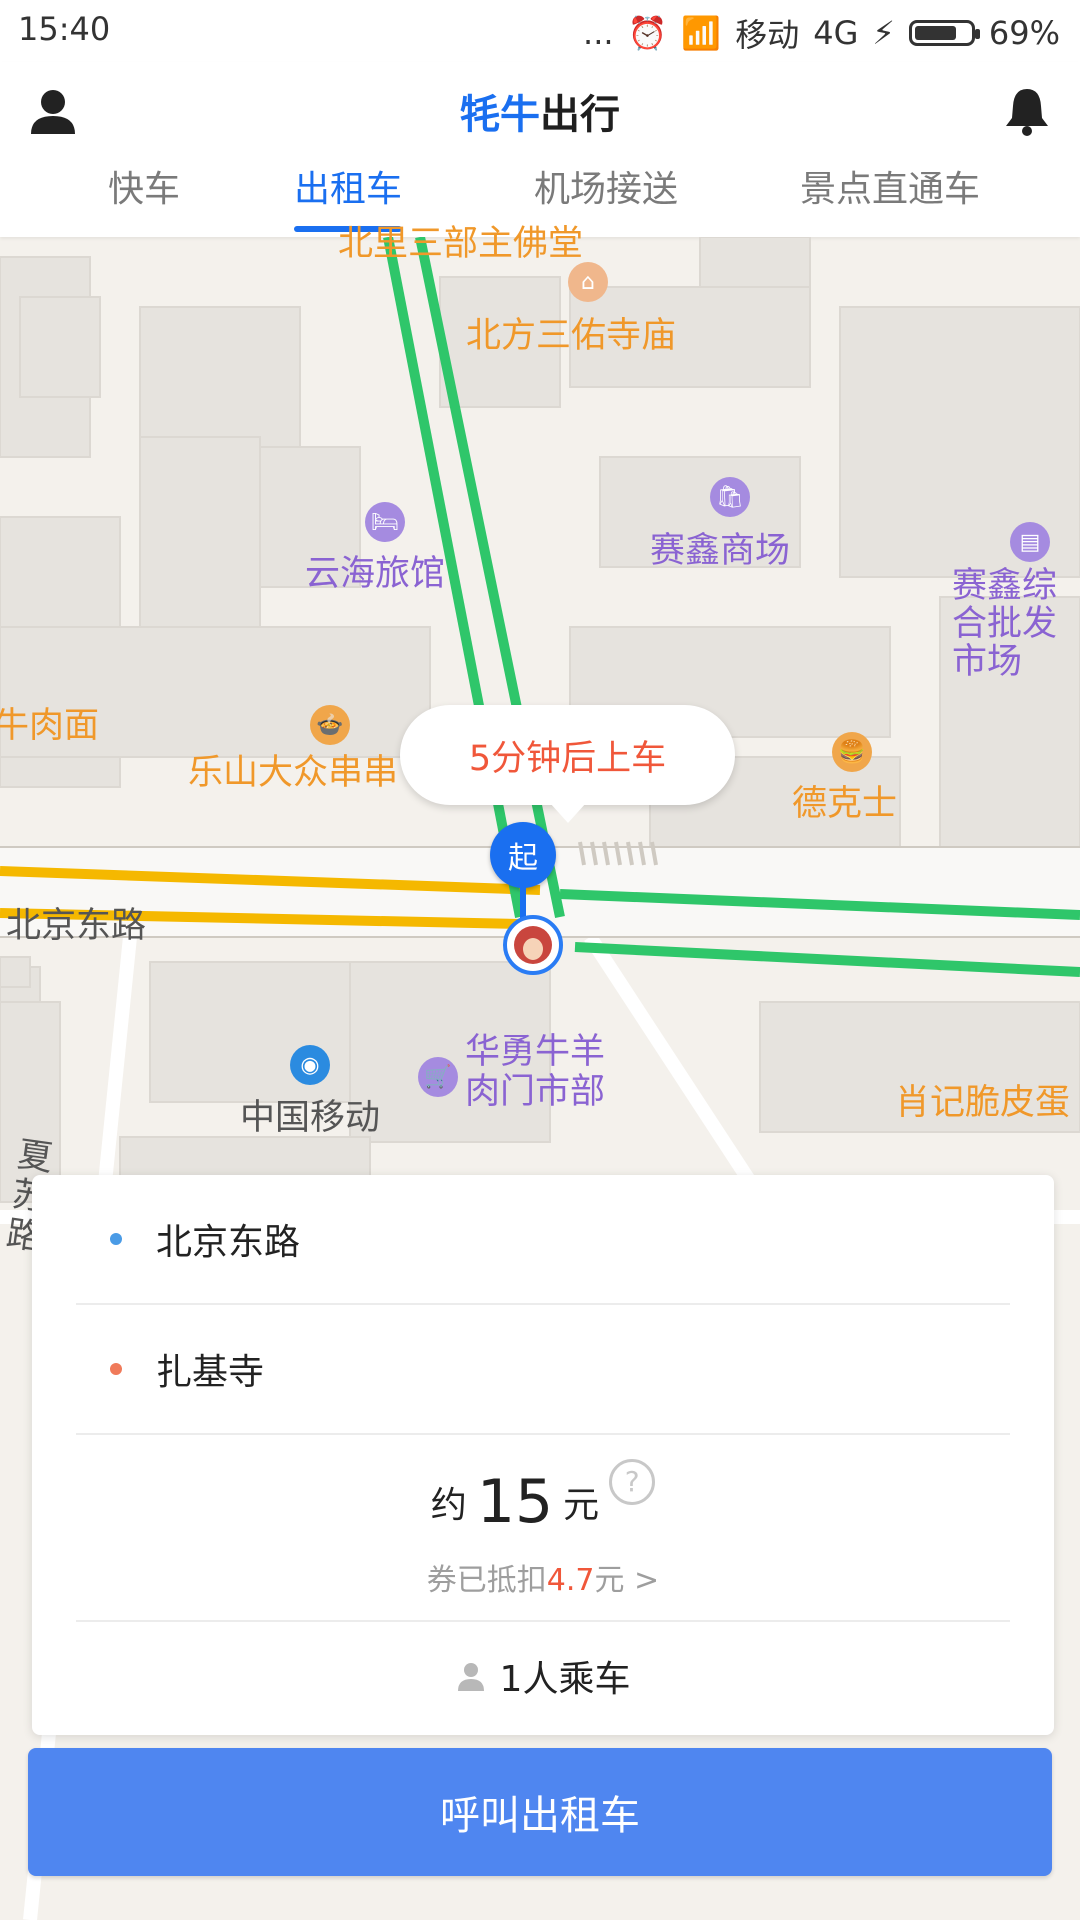  I want to click on status-time: 15:40, so click(64, 29).